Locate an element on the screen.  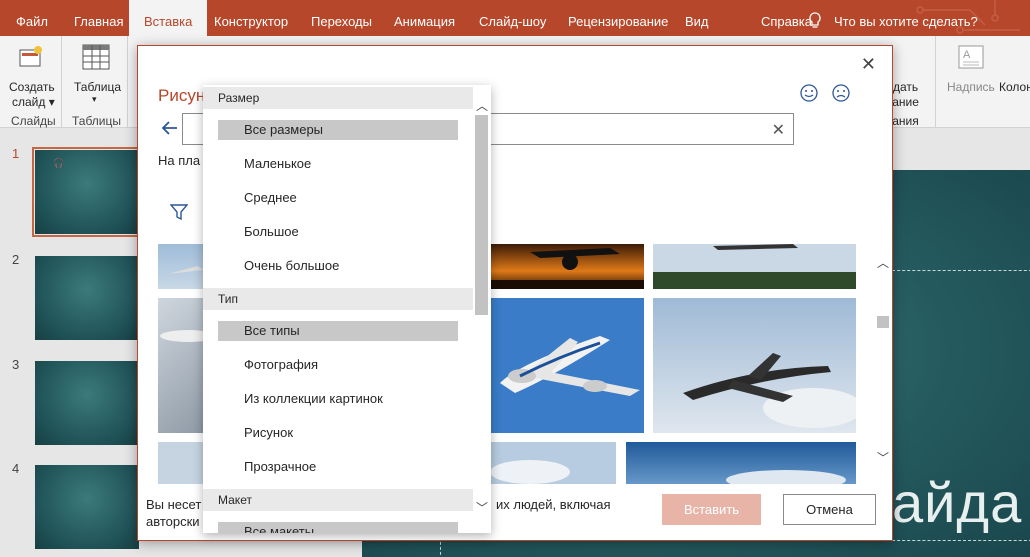
menu-insert: Вставка is located at coordinates (168, 18).